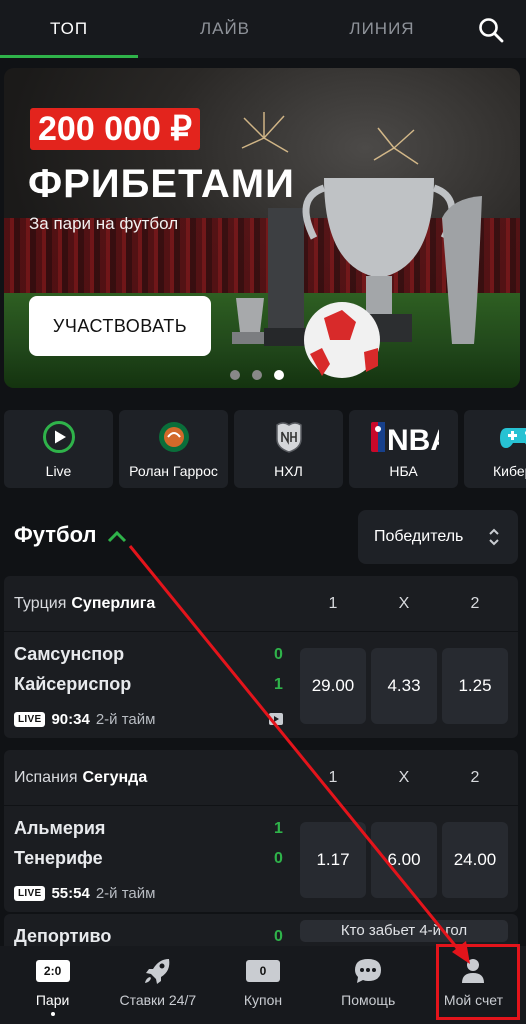 This screenshot has height=1024, width=526. Describe the element at coordinates (40, 603) in the screenshot. I see `league-country: Турция` at that location.